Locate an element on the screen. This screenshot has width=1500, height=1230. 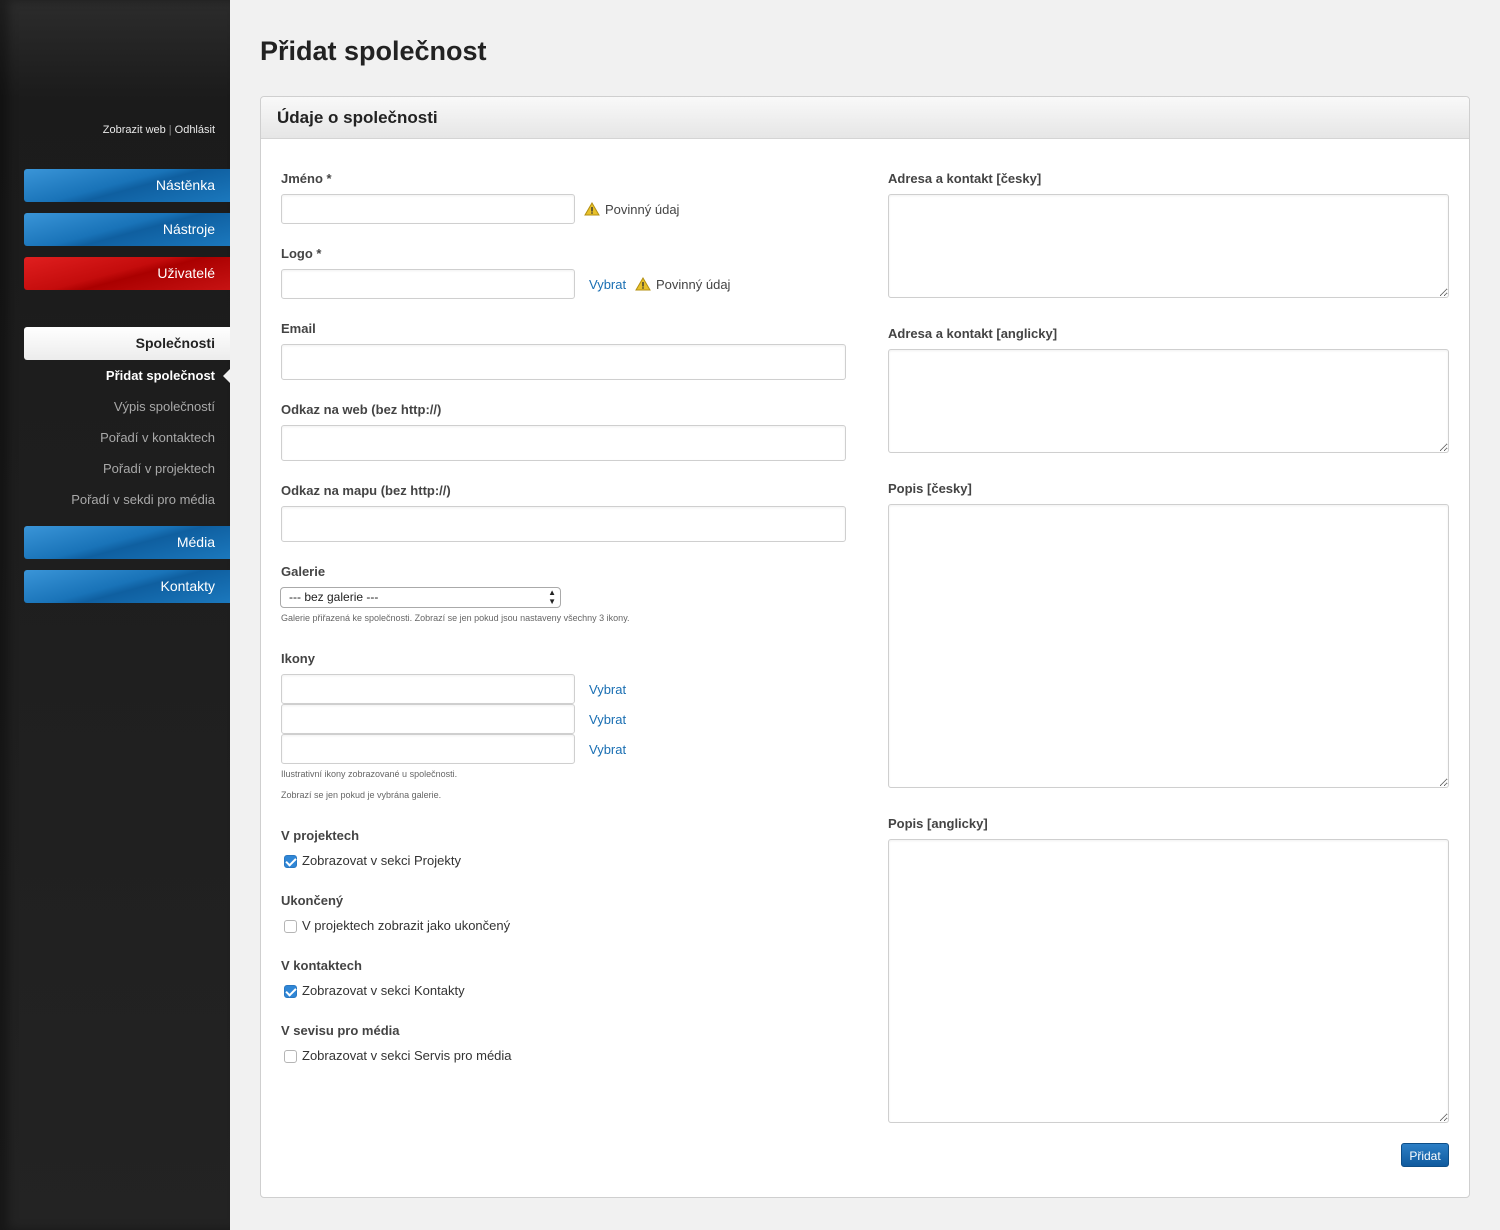
finished-checkbox is located at coordinates (290, 926).